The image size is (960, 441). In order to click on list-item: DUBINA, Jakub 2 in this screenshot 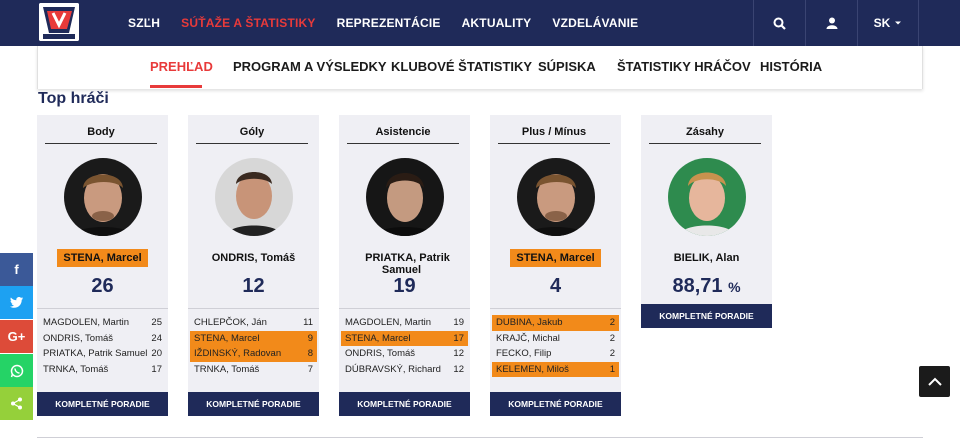, I will do `click(555, 323)`.